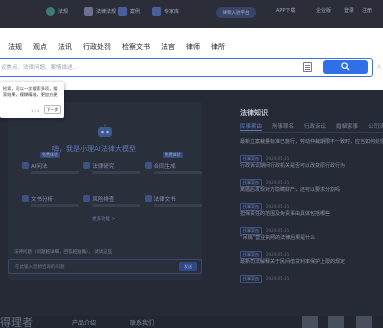 This screenshot has height=328, width=383. What do you see at coordinates (311, 222) in the screenshot?
I see `article-item: 担保责任的范围及免责事由具体包括哪些 民事案由 2024-05-21` at bounding box center [311, 222].